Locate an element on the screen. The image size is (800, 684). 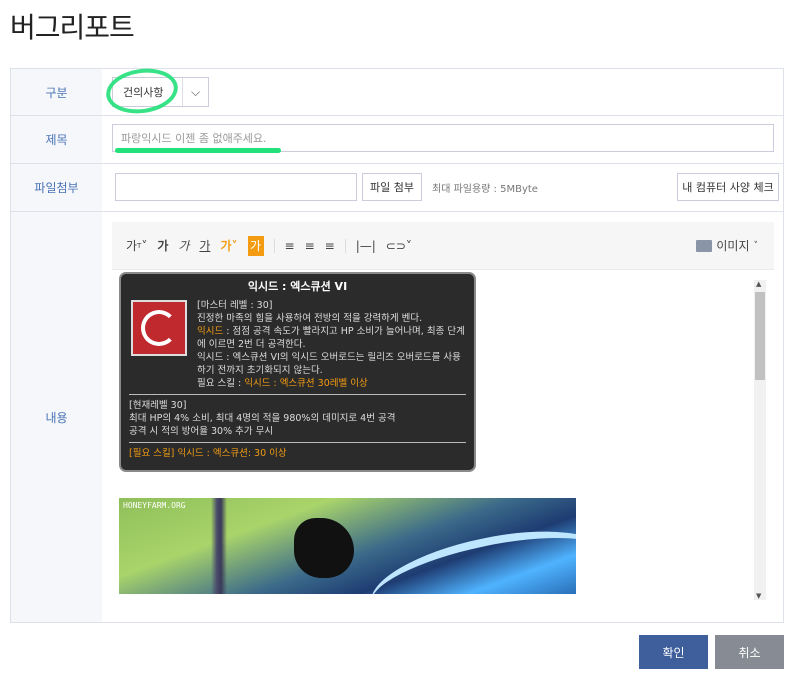
skill-current-desc: 공격 시 적의 방어율 30% 추가 무시 is located at coordinates (201, 431).